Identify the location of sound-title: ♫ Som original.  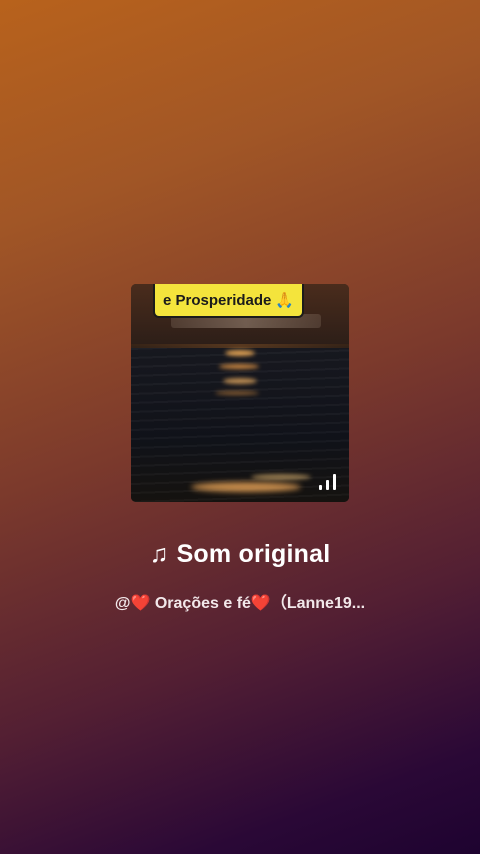
(240, 554).